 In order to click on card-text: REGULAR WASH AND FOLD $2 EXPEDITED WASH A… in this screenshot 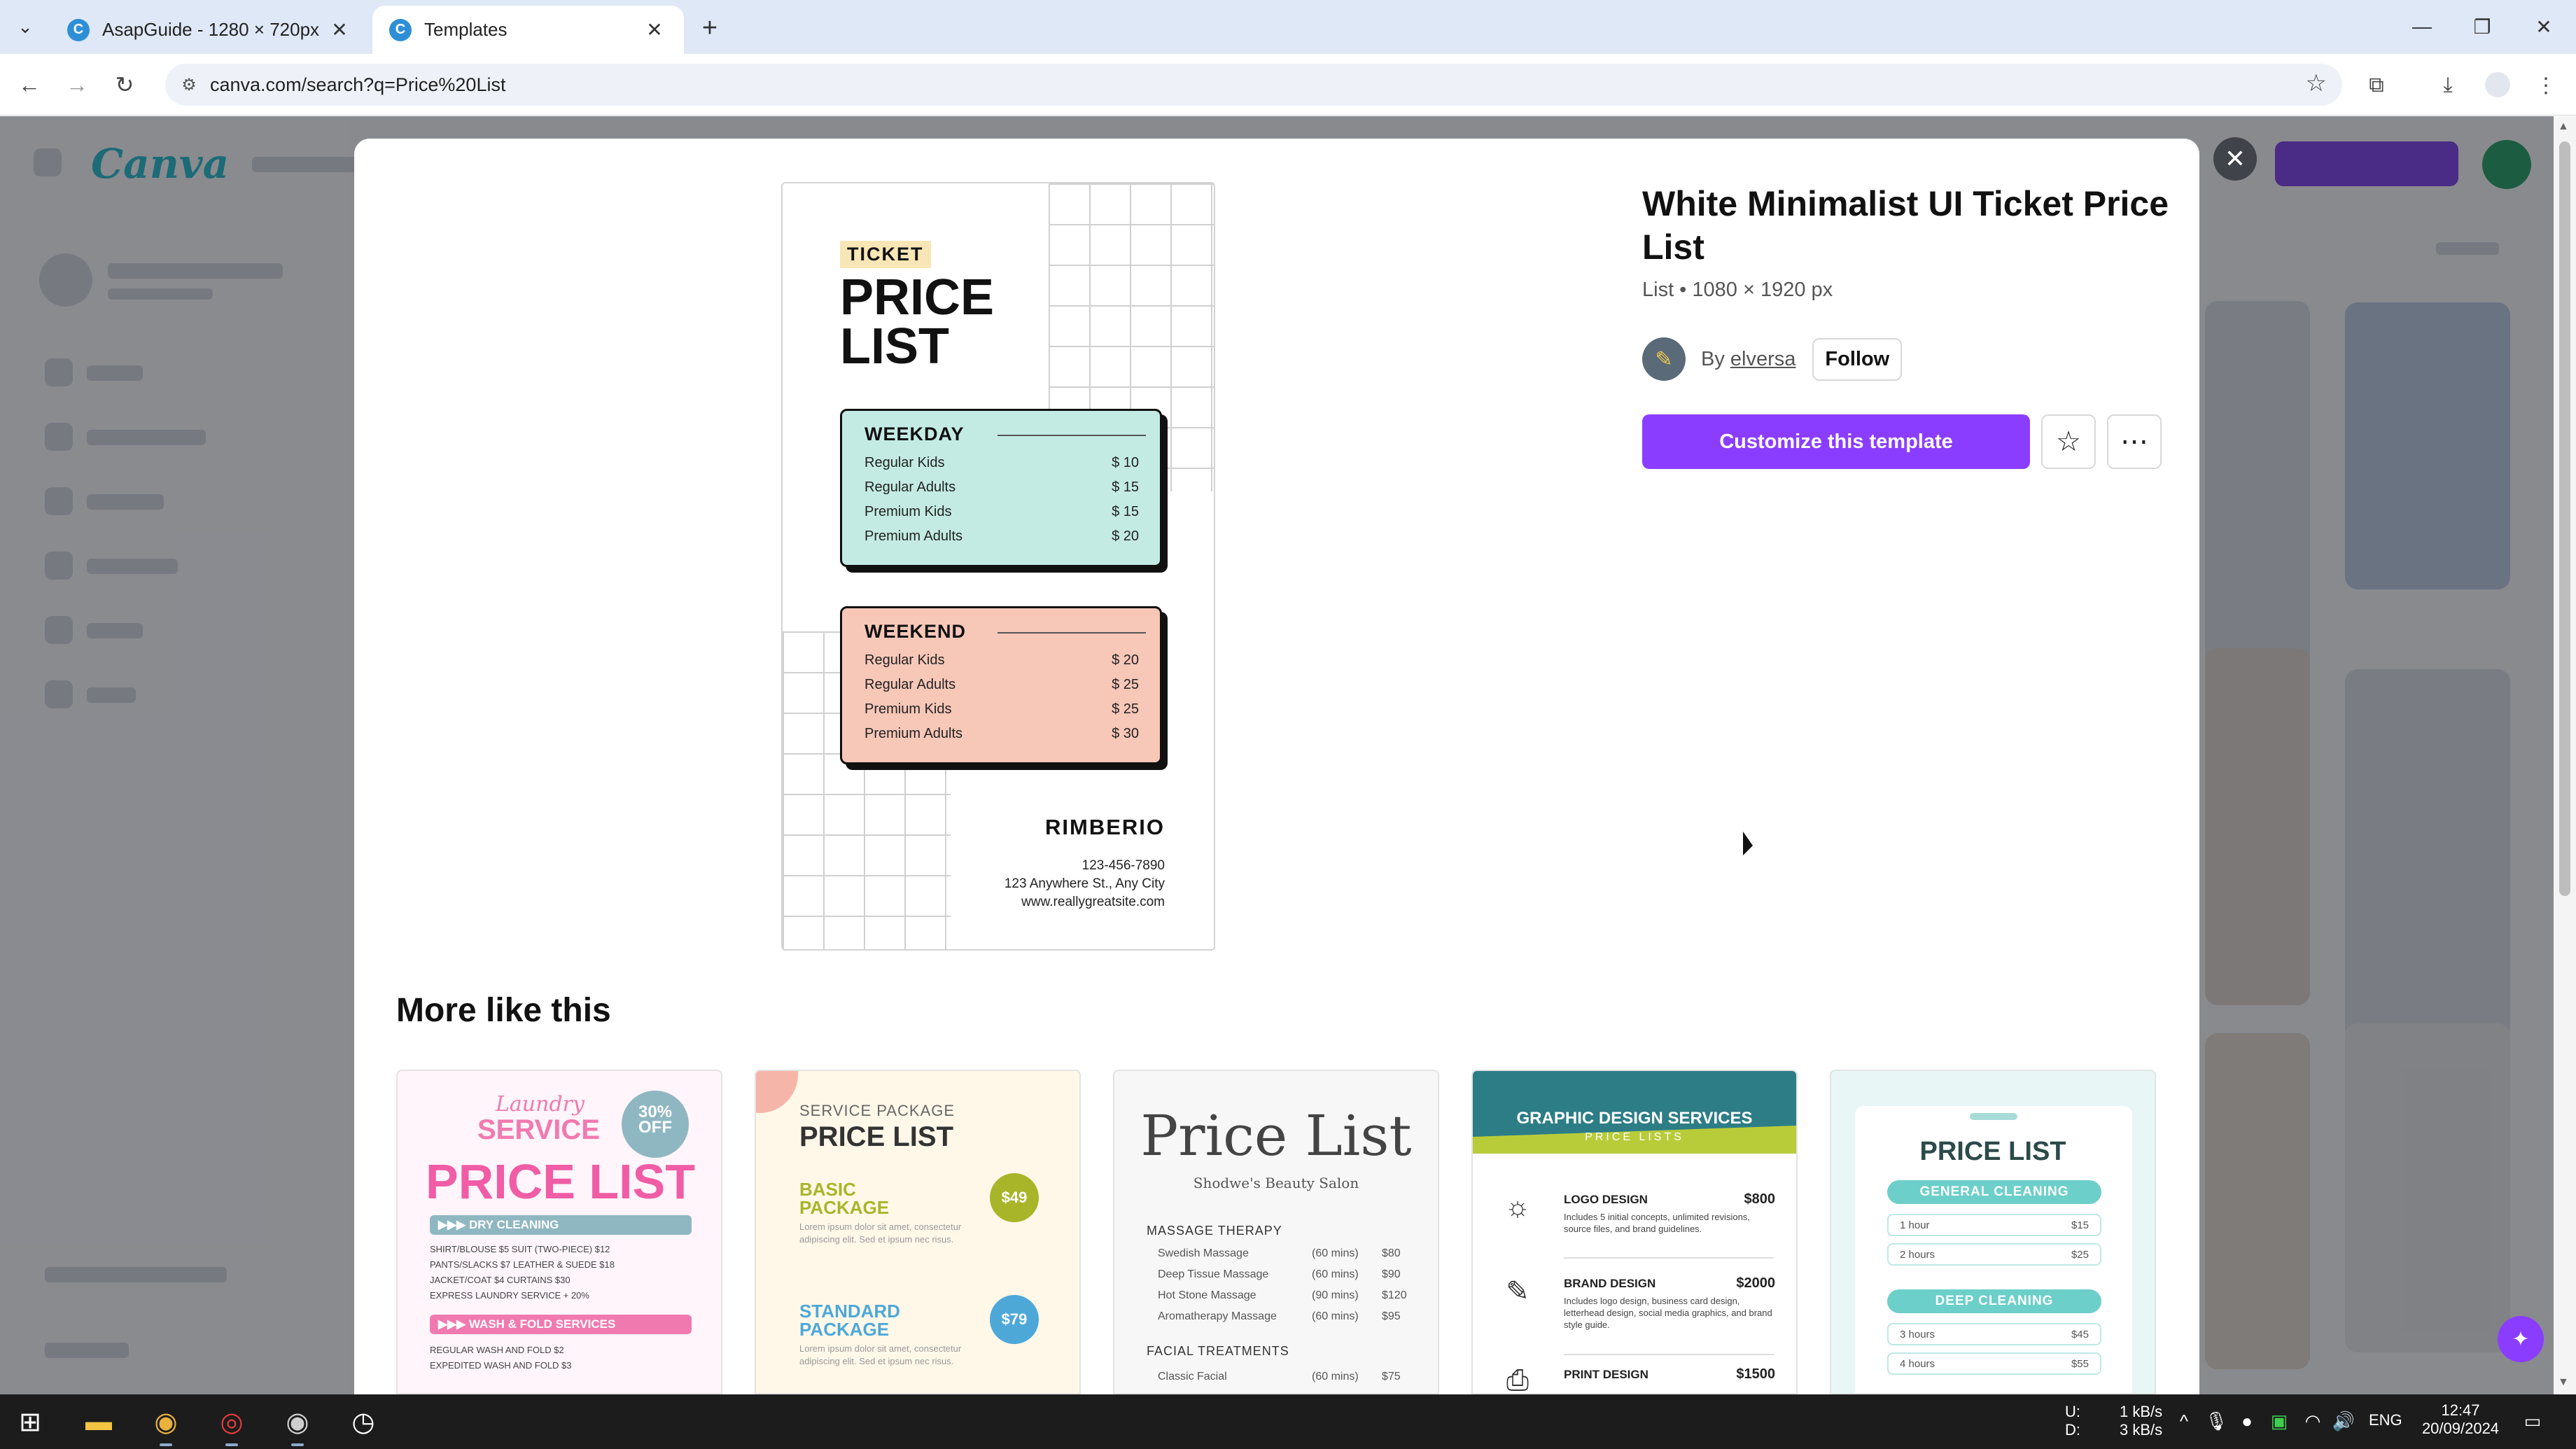, I will do `click(501, 1358)`.